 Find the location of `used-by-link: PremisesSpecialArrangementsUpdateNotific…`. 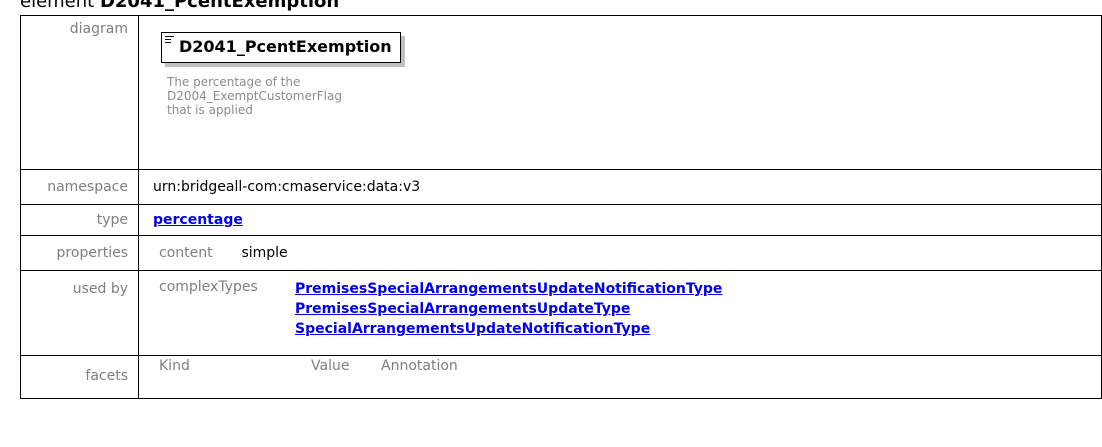

used-by-link: PremisesSpecialArrangementsUpdateNotific… is located at coordinates (508, 289).